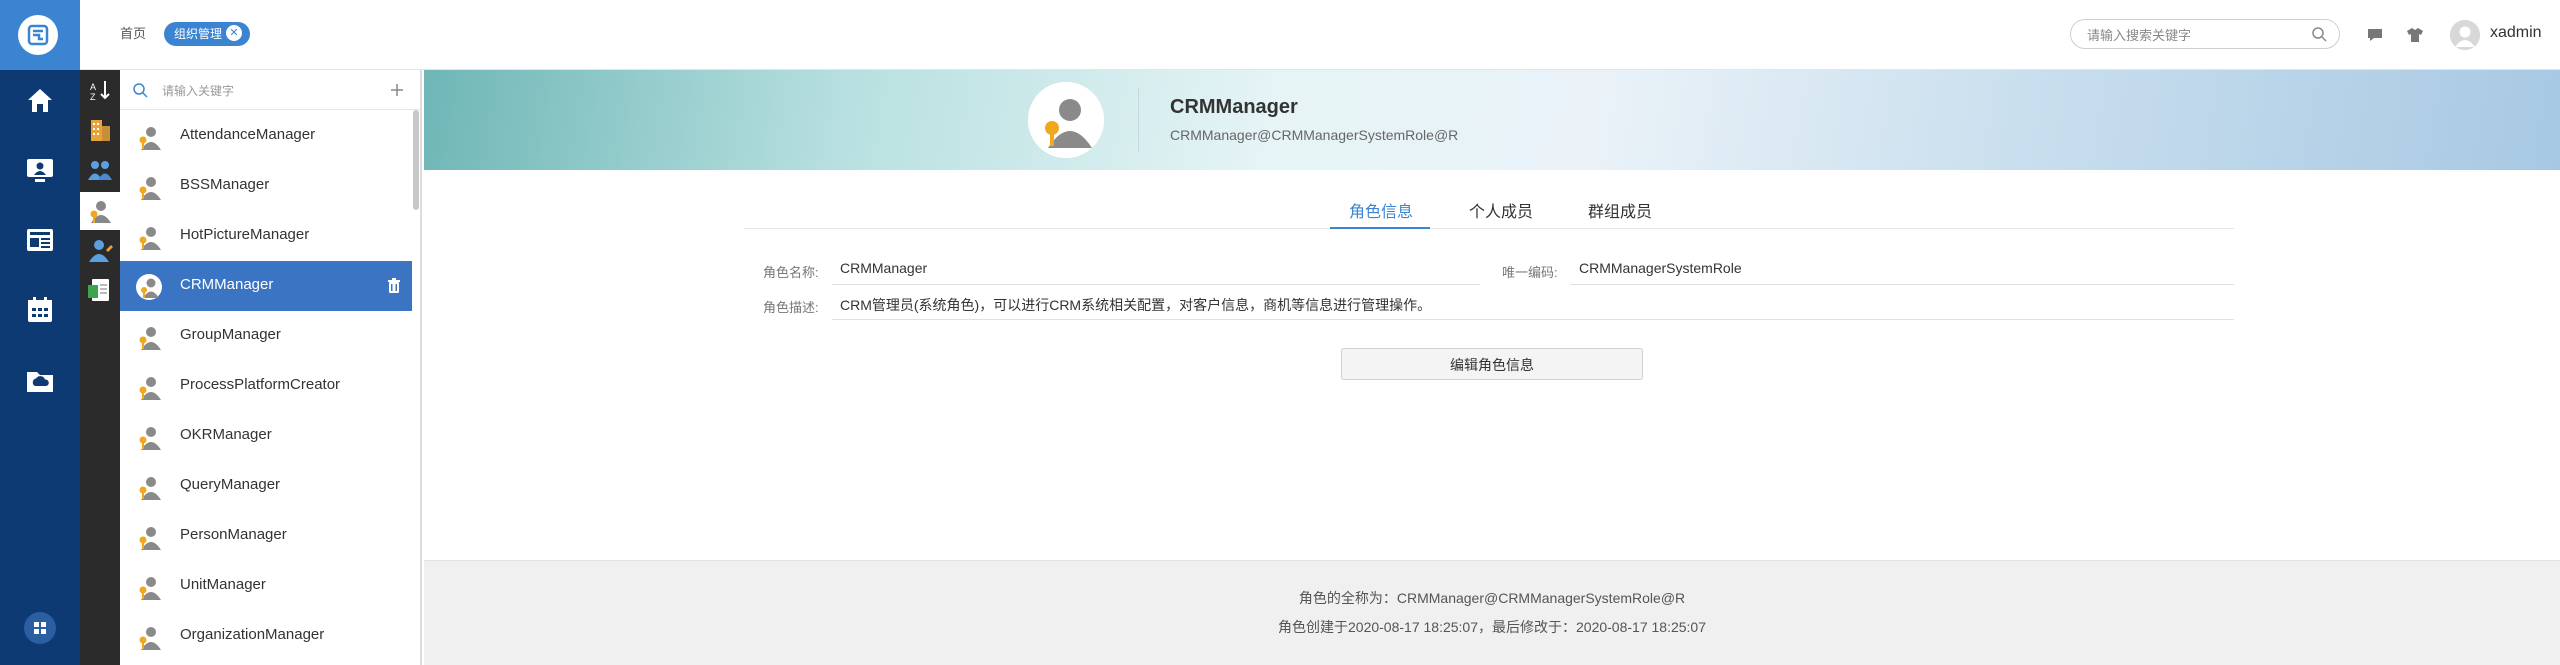 The width and height of the screenshot is (2560, 665). Describe the element at coordinates (40, 170) in the screenshot. I see `monitor-person-icon` at that location.